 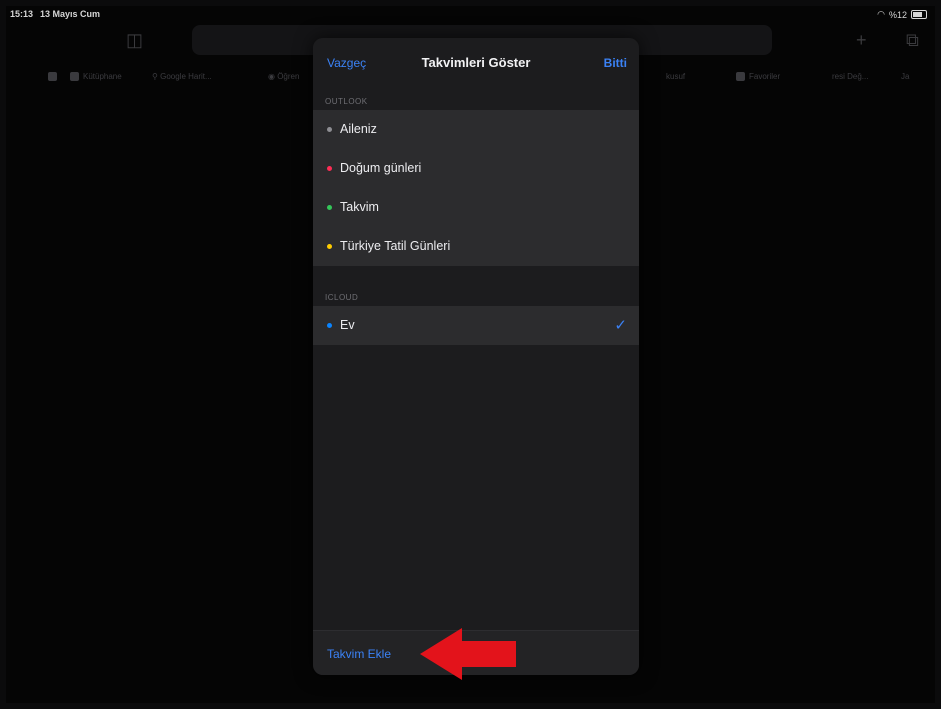 What do you see at coordinates (156, 76) in the screenshot?
I see `pin-icon: ⚲` at bounding box center [156, 76].